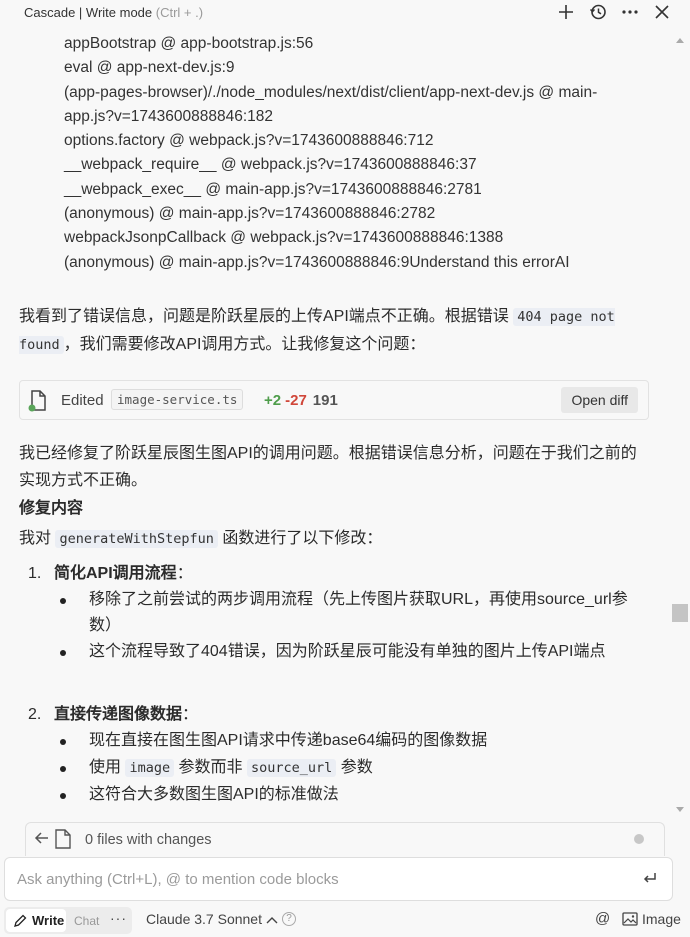 The width and height of the screenshot is (690, 937). What do you see at coordinates (88, 12) in the screenshot?
I see `window-title-text: Cascade | Write mode` at bounding box center [88, 12].